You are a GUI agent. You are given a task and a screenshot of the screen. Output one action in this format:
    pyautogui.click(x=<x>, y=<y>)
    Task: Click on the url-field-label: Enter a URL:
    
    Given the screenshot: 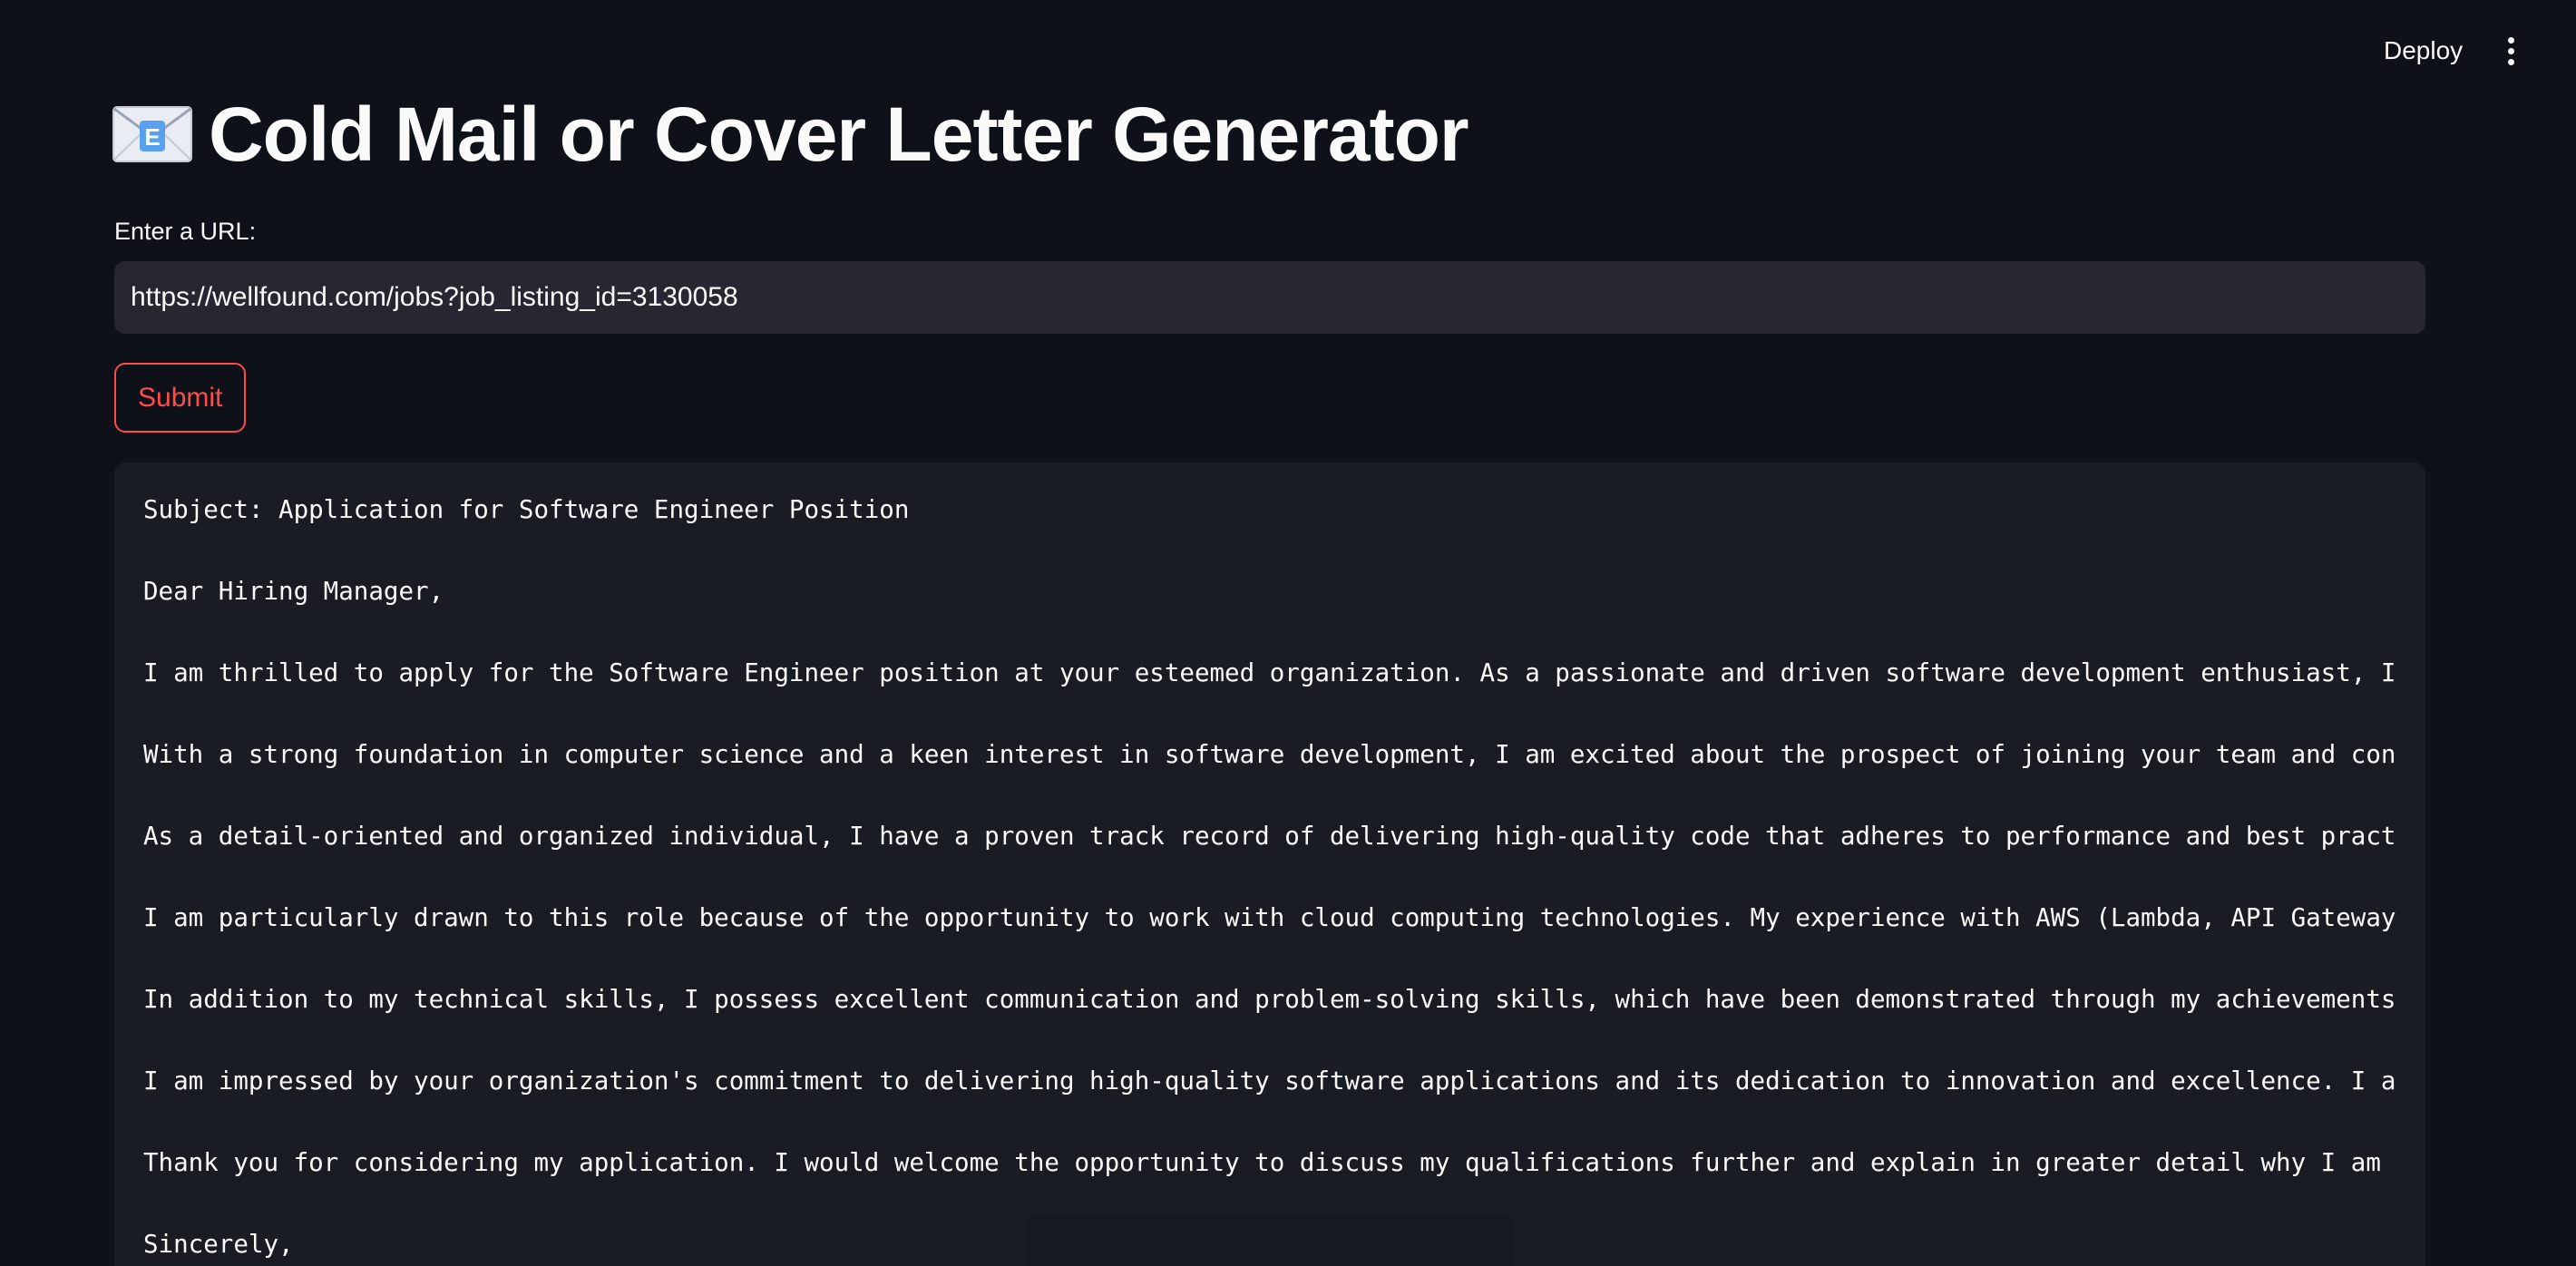 What is the action you would take?
    pyautogui.click(x=185, y=231)
    